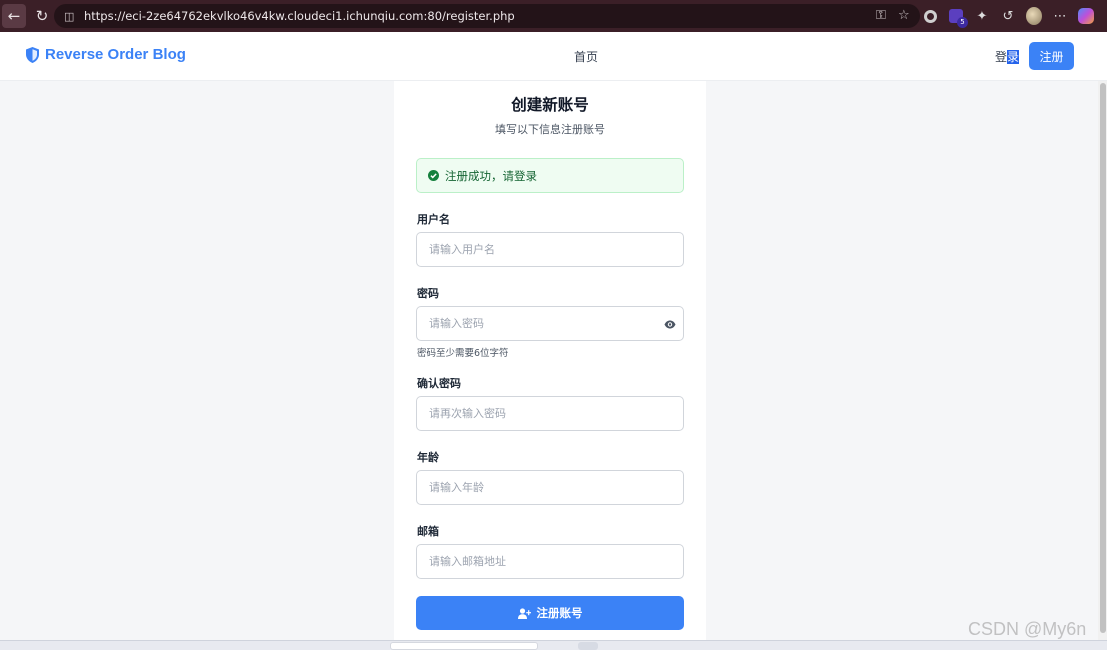 This screenshot has width=1107, height=650. Describe the element at coordinates (550, 175) in the screenshot. I see `success-alert: 注册成功，请登录` at that location.